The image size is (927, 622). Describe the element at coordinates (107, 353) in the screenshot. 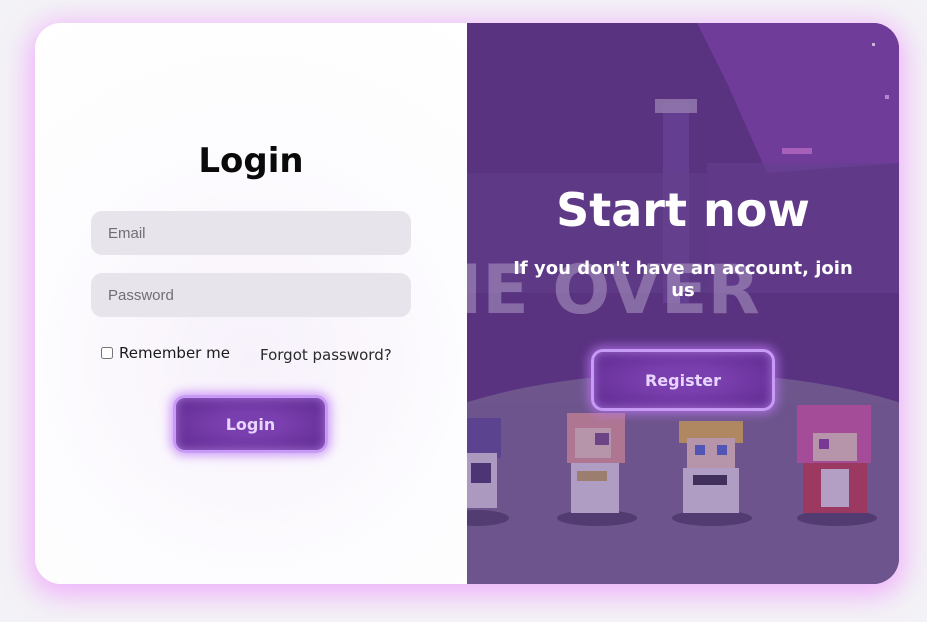

I see `remember-checkbox` at that location.